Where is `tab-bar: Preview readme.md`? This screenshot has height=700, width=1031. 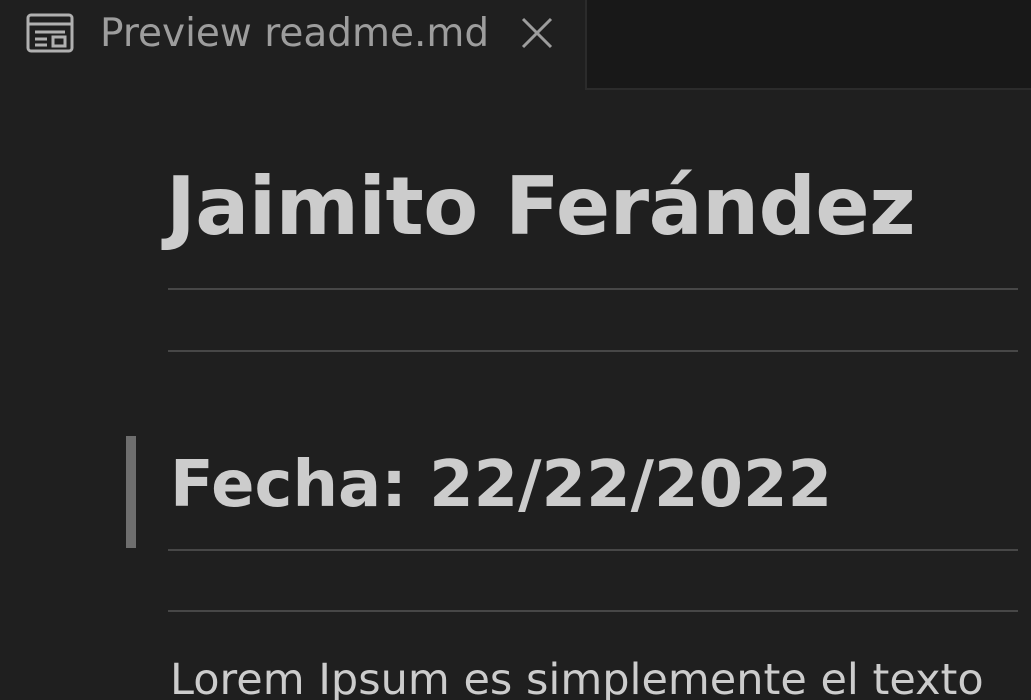 tab-bar: Preview readme.md is located at coordinates (515, 45).